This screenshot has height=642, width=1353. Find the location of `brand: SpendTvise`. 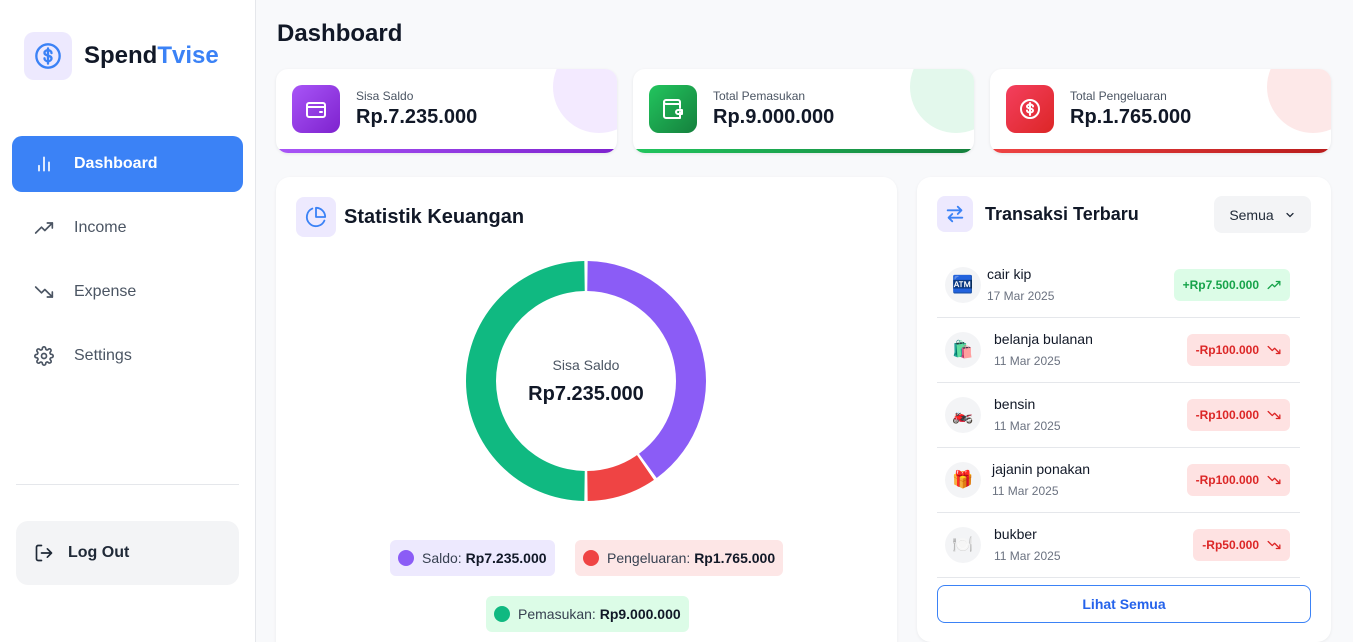

brand: SpendTvise is located at coordinates (121, 56).